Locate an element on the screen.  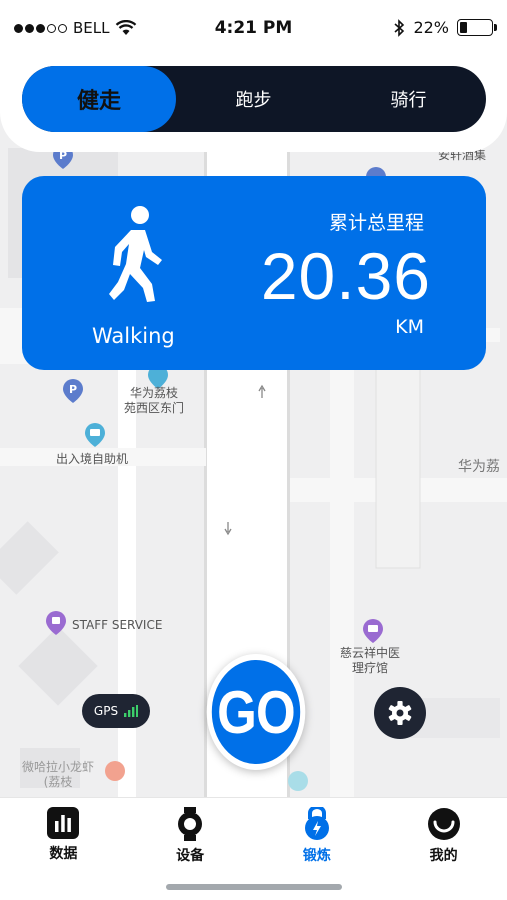
svg-text: P is located at coordinates (73, 389).